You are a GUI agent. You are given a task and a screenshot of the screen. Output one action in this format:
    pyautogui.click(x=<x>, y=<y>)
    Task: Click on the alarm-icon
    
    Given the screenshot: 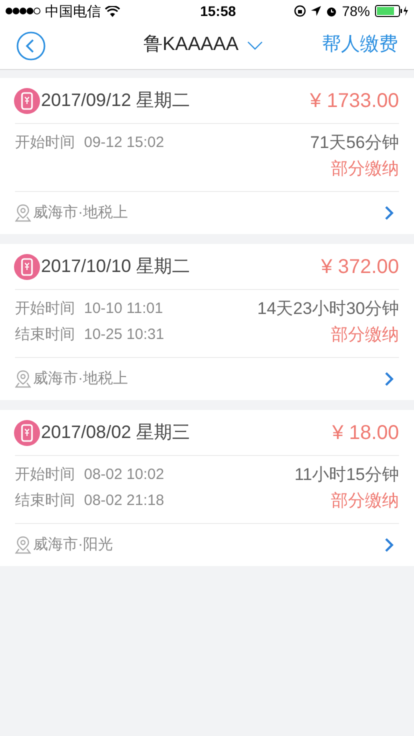 What is the action you would take?
    pyautogui.click(x=331, y=11)
    